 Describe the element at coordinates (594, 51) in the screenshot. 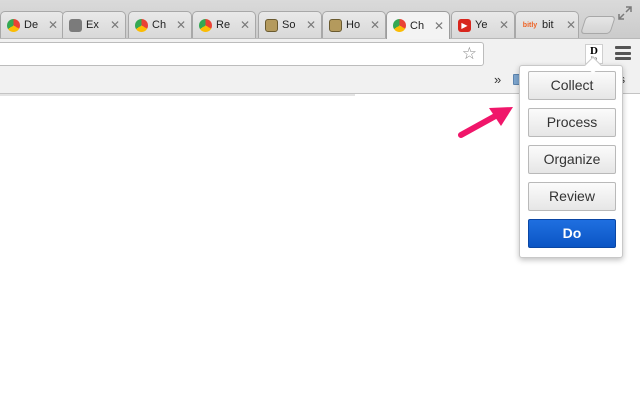

I see `extension-letter: D` at that location.